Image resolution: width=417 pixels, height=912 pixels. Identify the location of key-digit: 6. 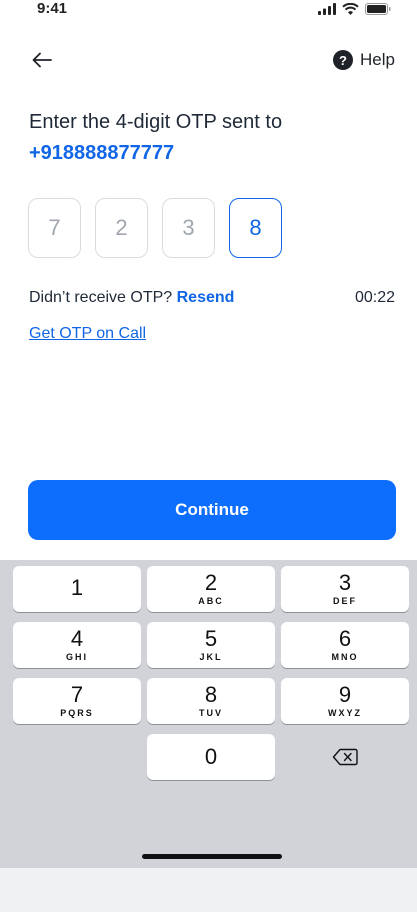
(345, 638).